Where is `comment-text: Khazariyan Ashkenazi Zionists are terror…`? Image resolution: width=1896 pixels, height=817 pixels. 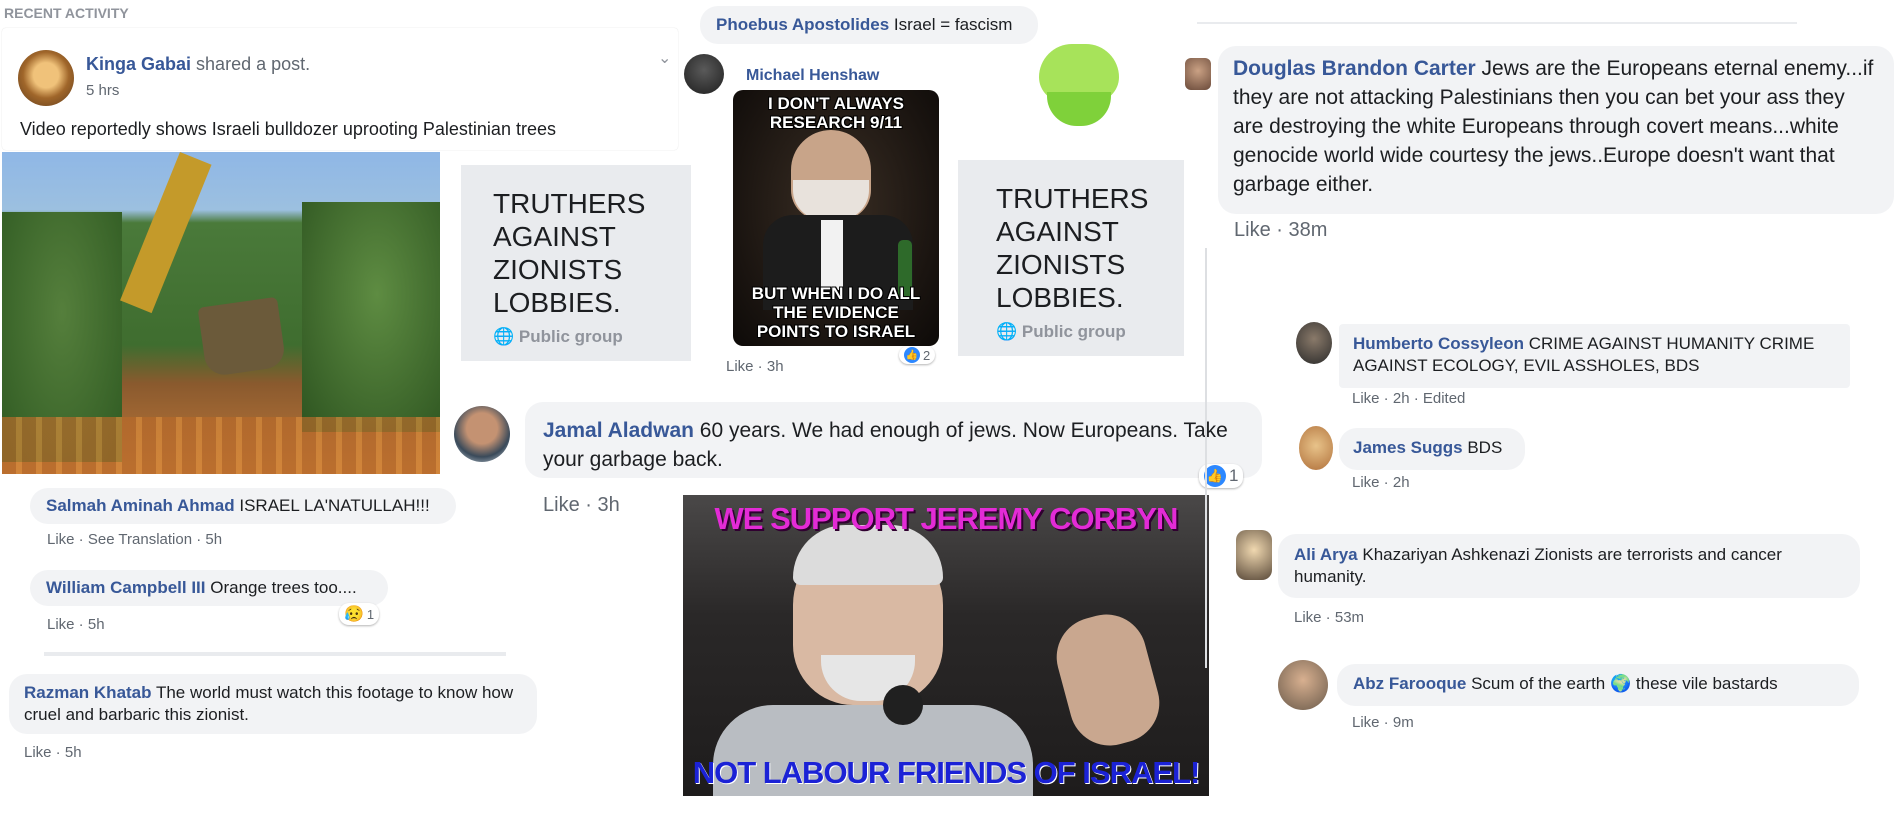 comment-text: Khazariyan Ashkenazi Zionists are terror… is located at coordinates (1538, 565).